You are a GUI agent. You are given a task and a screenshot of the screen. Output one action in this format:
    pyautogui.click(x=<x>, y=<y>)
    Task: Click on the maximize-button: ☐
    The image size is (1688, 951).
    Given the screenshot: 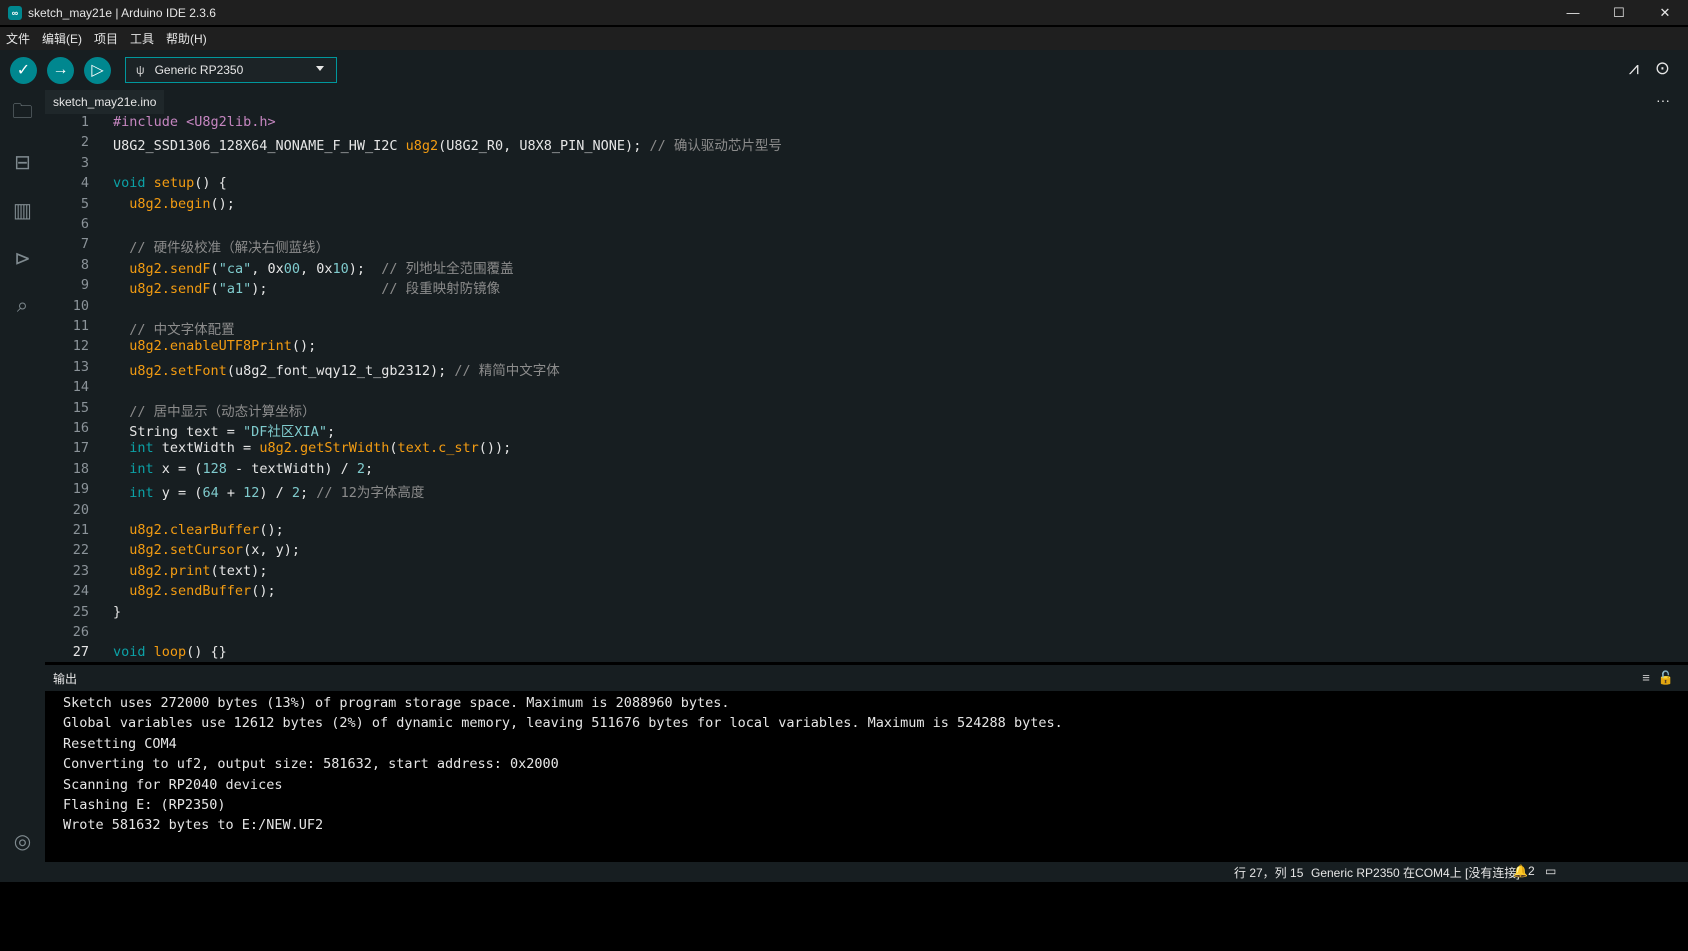 What is the action you would take?
    pyautogui.click(x=1619, y=12)
    